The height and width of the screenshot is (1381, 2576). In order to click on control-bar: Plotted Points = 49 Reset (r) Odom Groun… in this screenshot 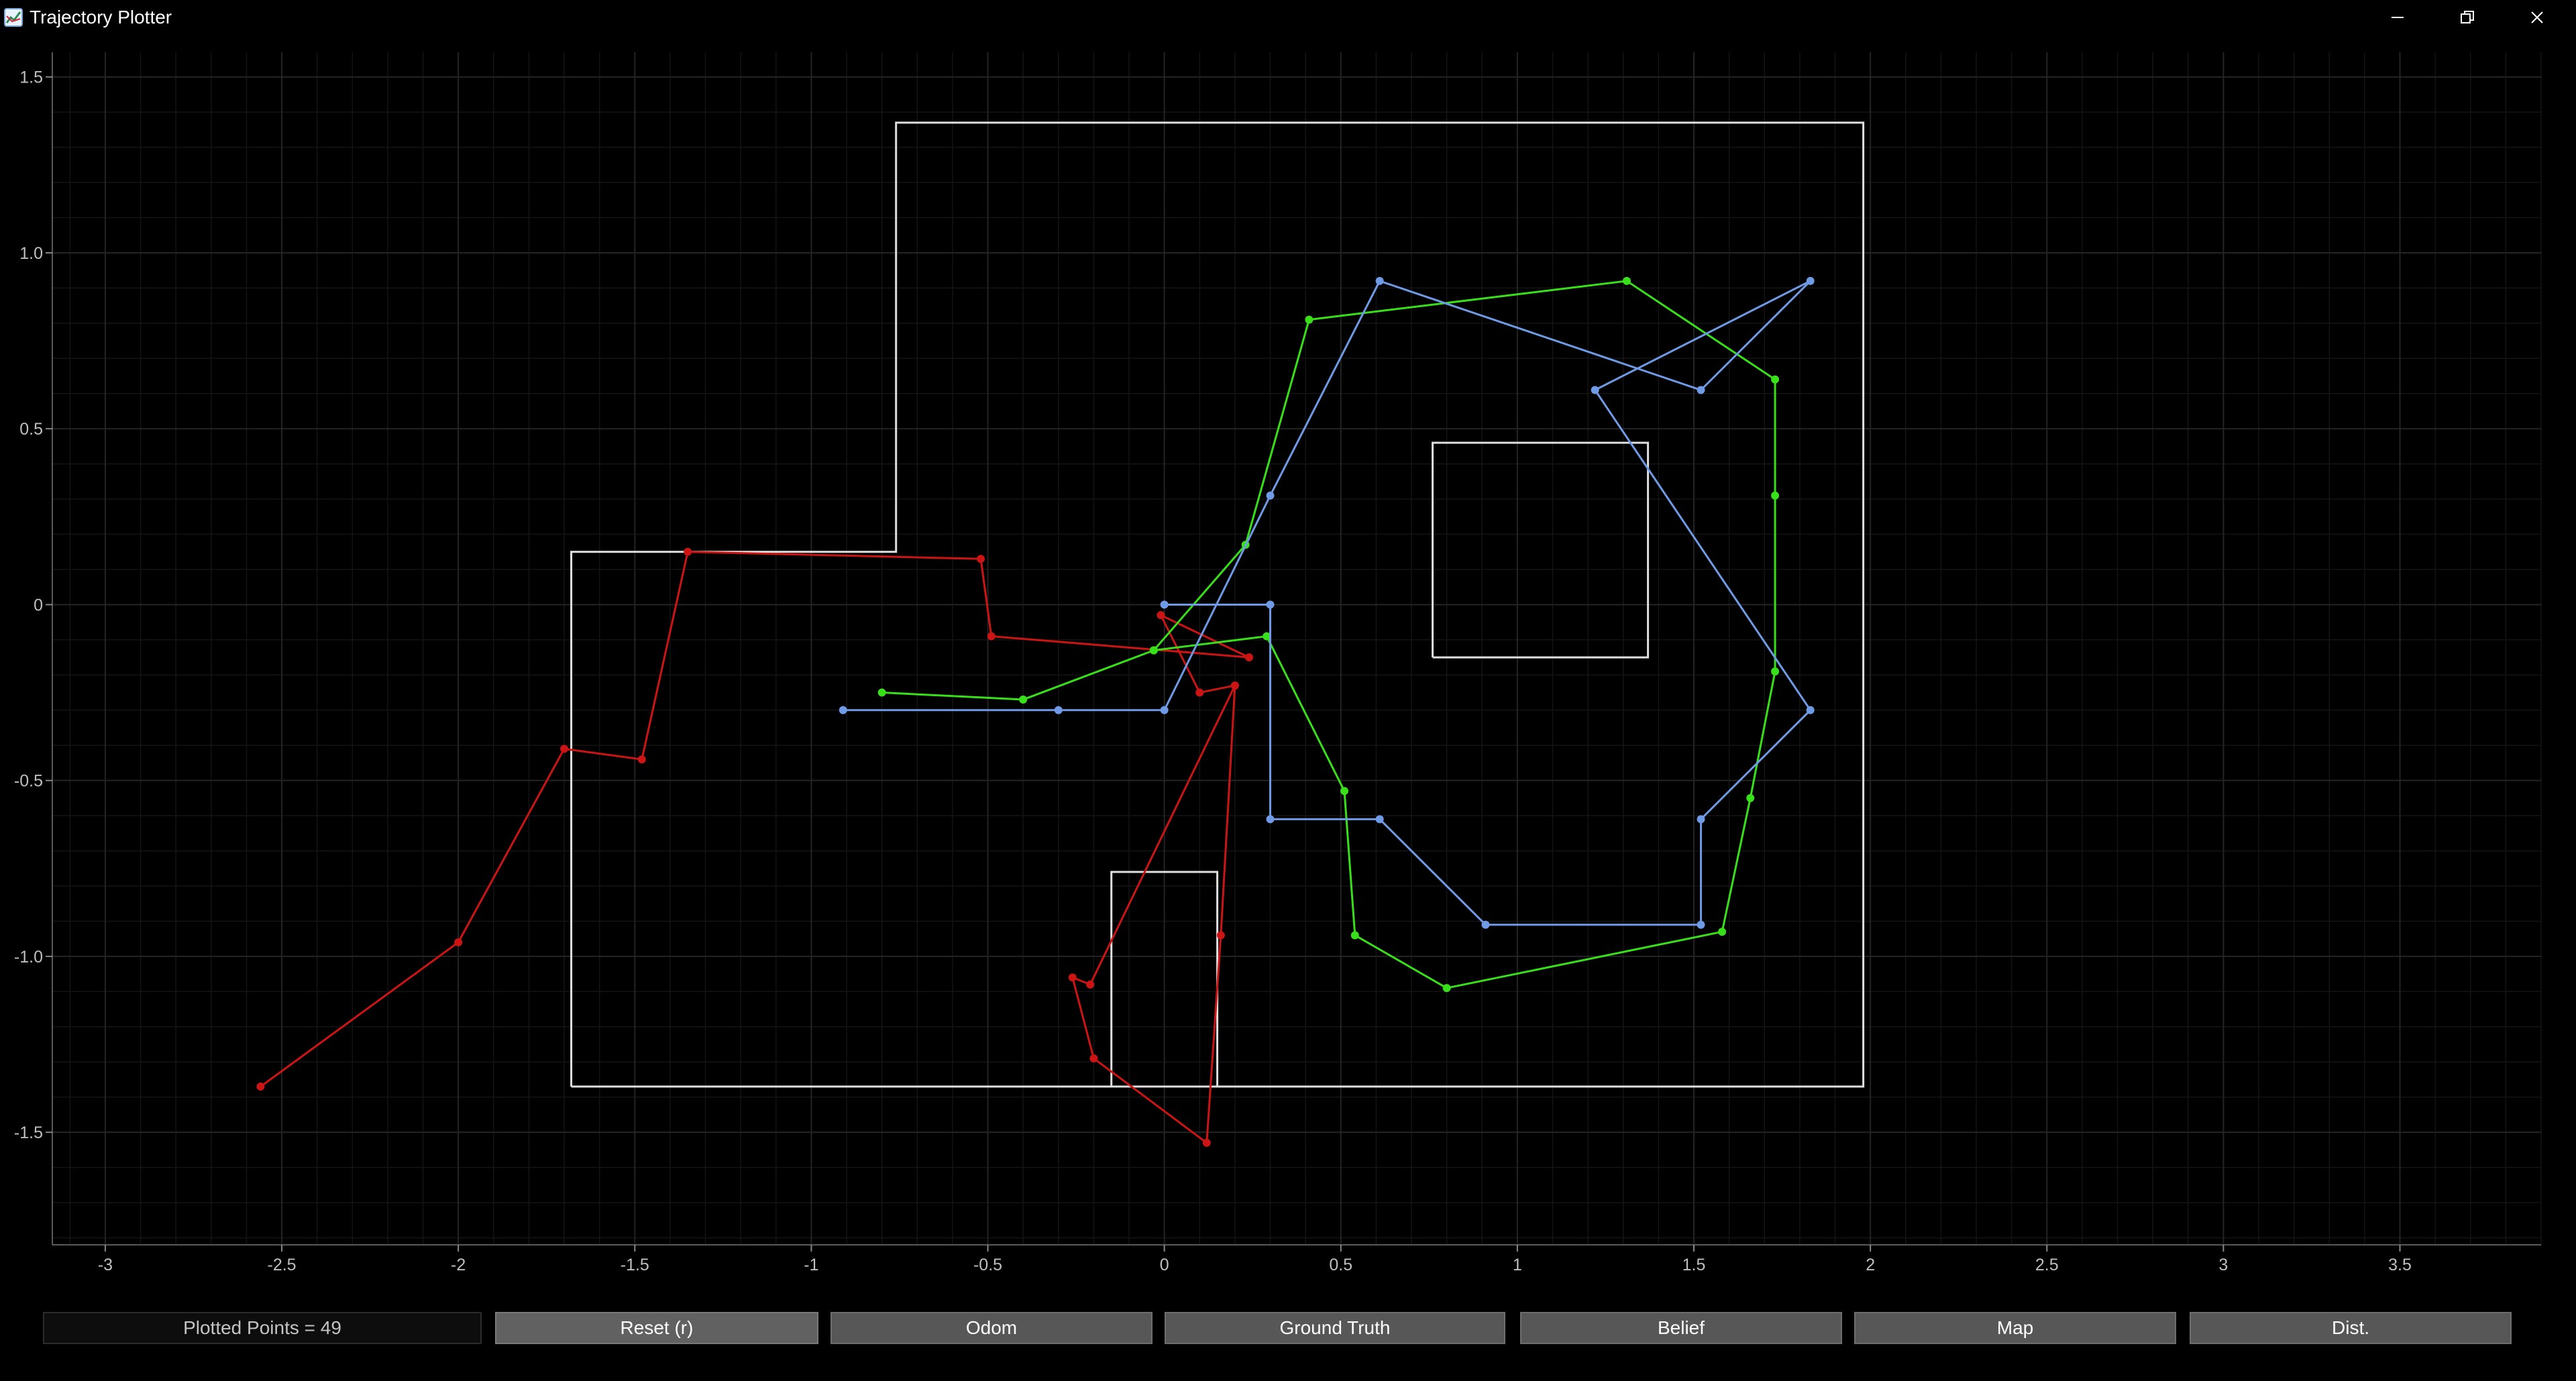, I will do `click(1288, 1343)`.